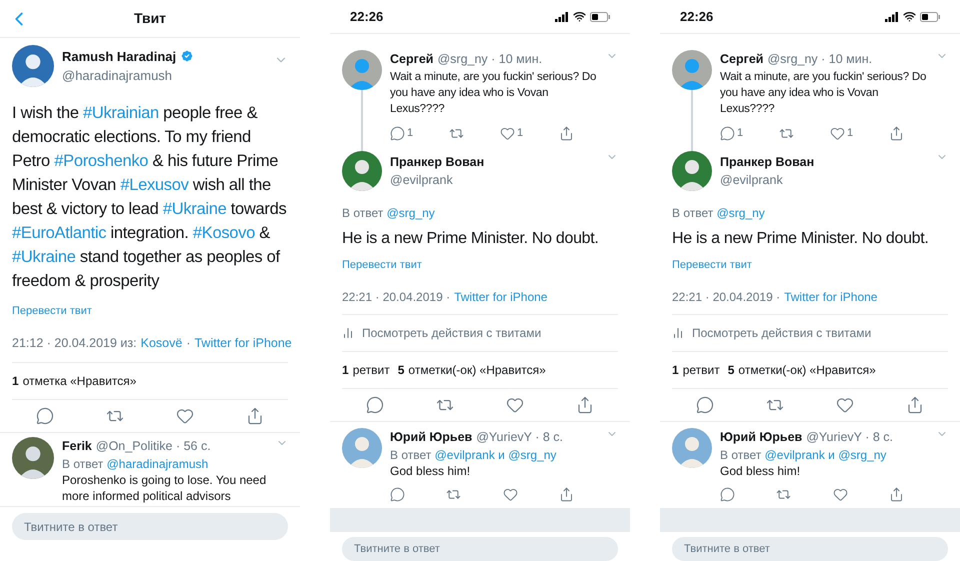 The height and width of the screenshot is (561, 960). I want to click on wifi-icon, so click(909, 16).